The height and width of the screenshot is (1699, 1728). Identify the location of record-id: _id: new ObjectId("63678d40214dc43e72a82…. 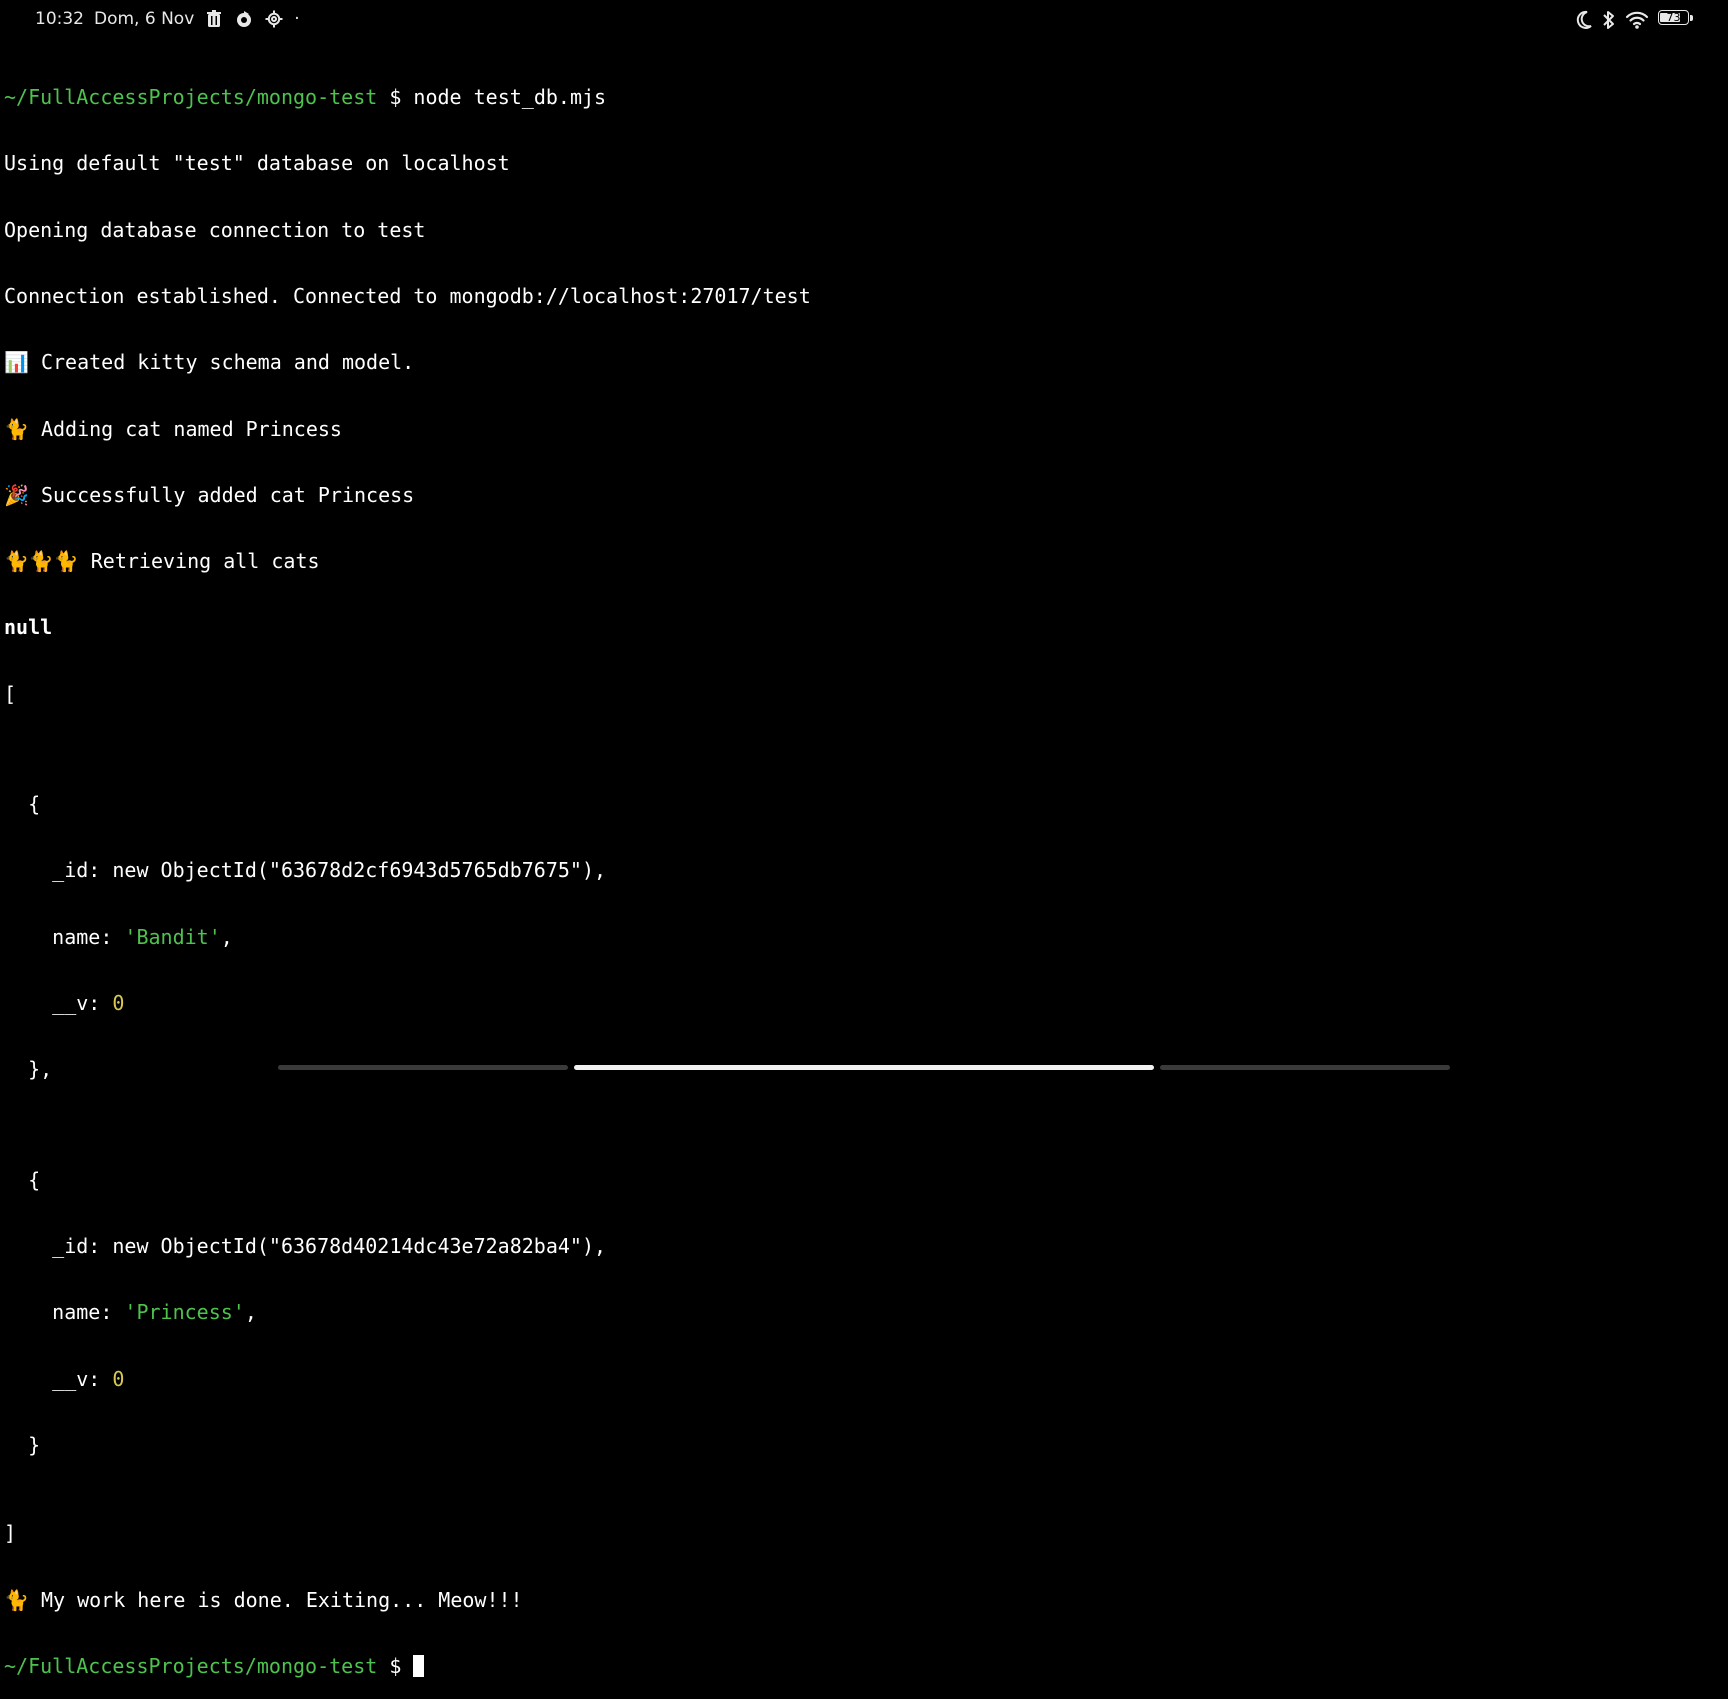
(305, 1246).